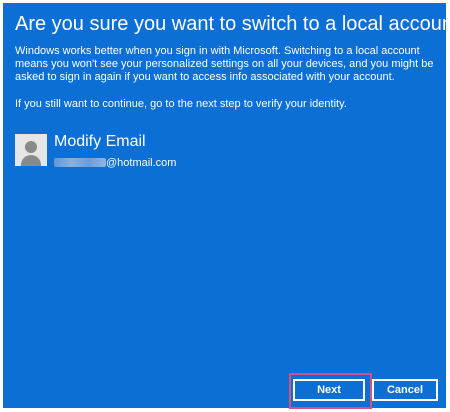 The image size is (450, 412). Describe the element at coordinates (80, 162) in the screenshot. I see `redacted-email-username` at that location.